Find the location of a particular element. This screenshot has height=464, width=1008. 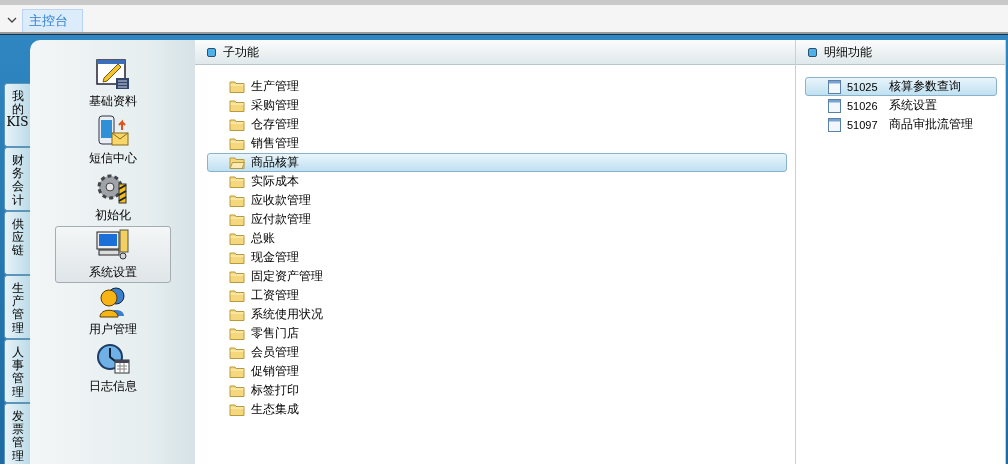

nav-label: 用户管理 is located at coordinates (112, 329).